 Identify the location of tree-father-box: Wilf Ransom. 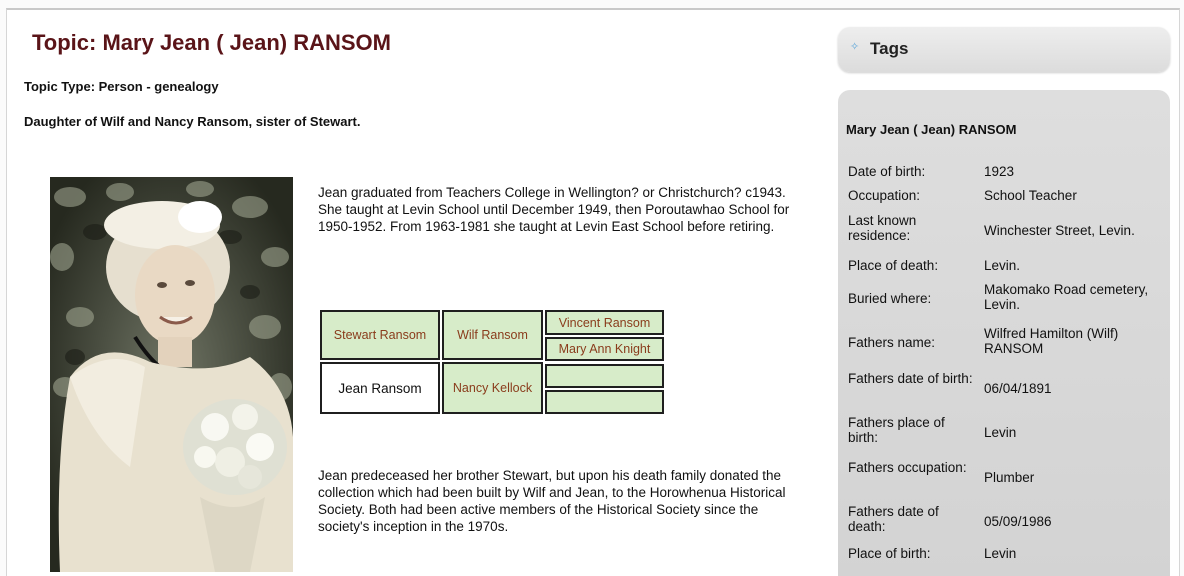
(492, 335).